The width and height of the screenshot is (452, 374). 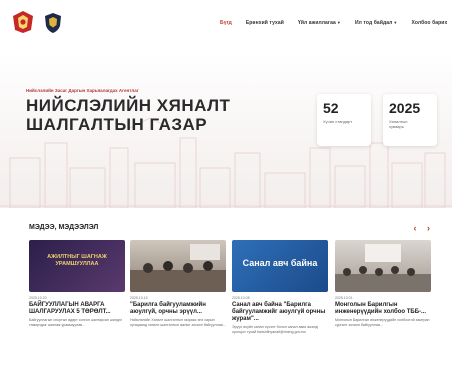 What do you see at coordinates (265, 23) in the screenshot?
I see `nav-item-about: Ерөнхий тухай` at bounding box center [265, 23].